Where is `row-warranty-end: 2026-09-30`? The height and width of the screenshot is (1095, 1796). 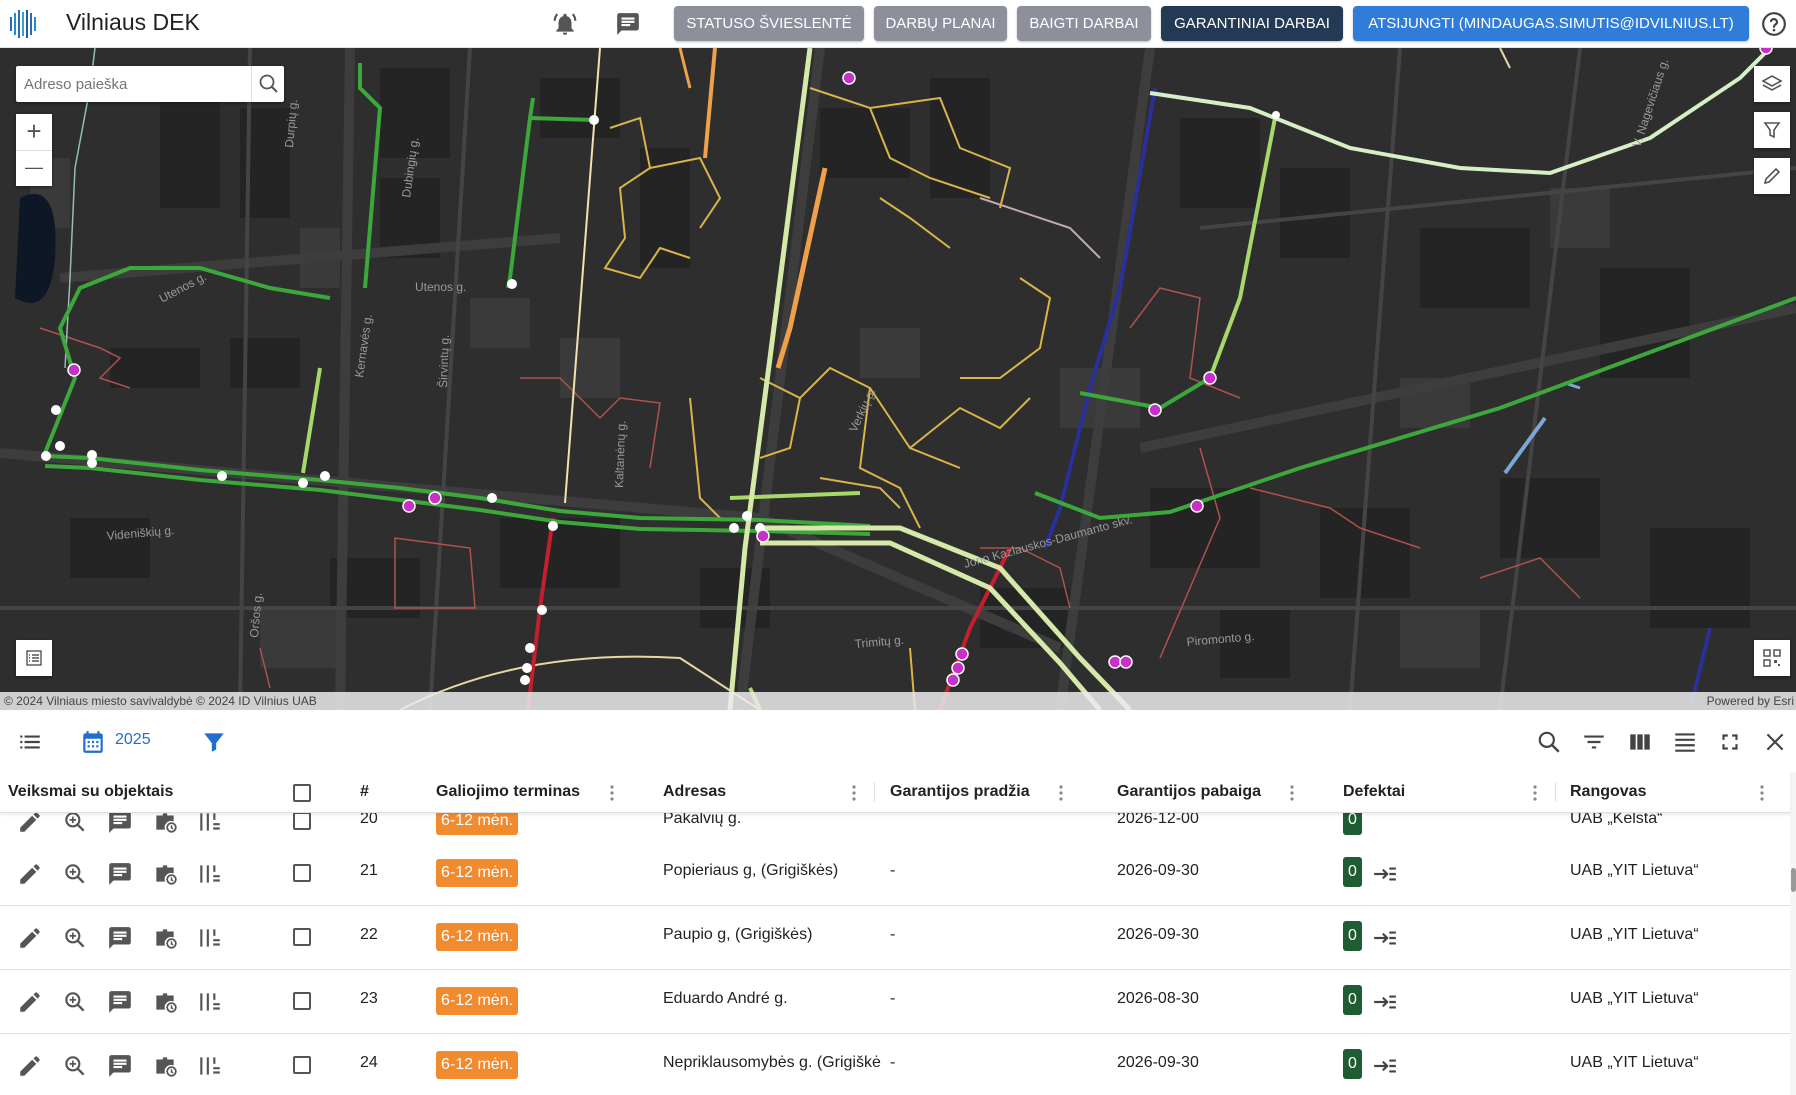 row-warranty-end: 2026-09-30 is located at coordinates (1158, 1062).